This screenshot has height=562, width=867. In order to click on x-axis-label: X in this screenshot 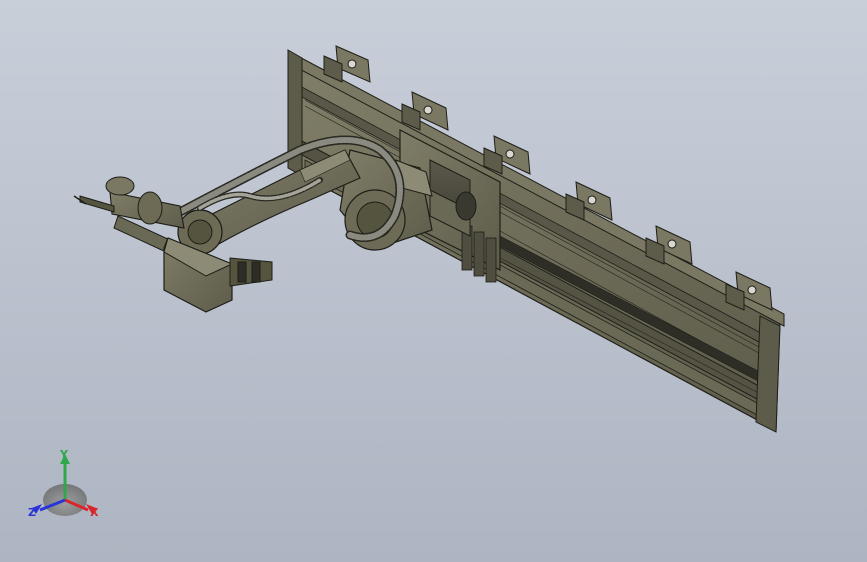, I will do `click(94, 512)`.